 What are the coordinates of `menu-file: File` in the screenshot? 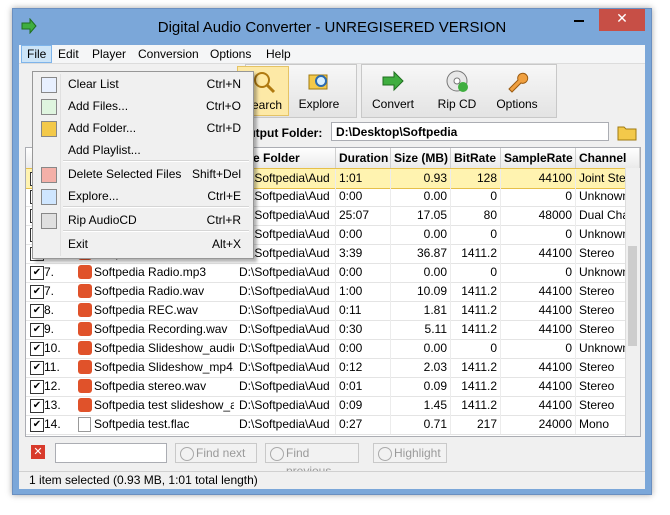 It's located at (37, 54).